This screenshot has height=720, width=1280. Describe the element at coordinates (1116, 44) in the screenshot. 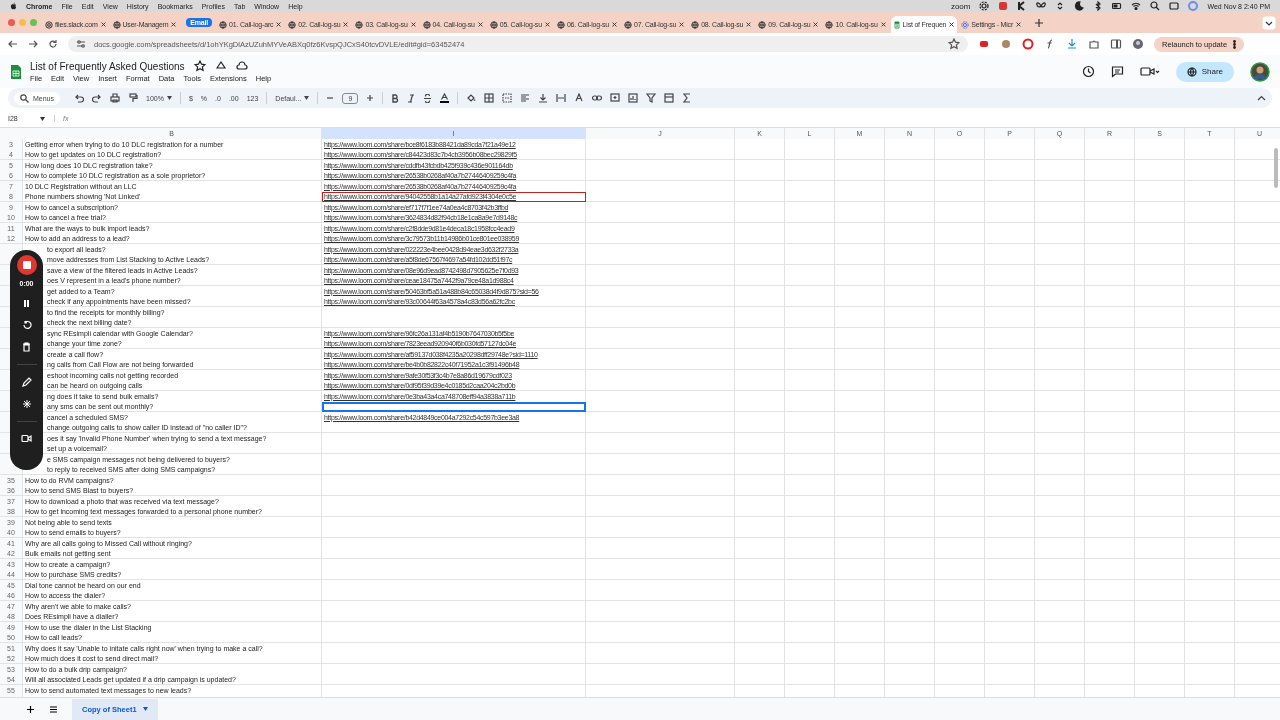

I see `side-panel-icon` at that location.